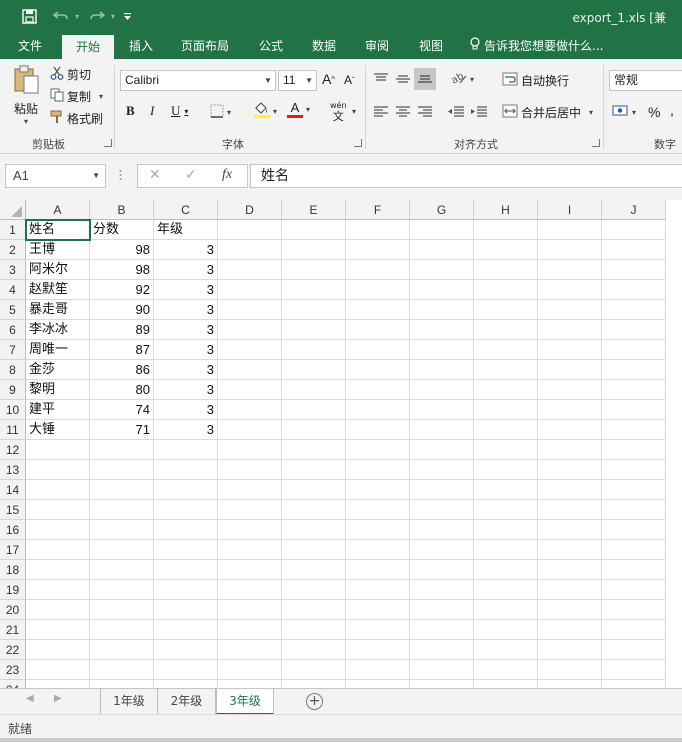 The height and width of the screenshot is (742, 682). Describe the element at coordinates (13, 350) in the screenshot. I see `row-header: 7` at that location.